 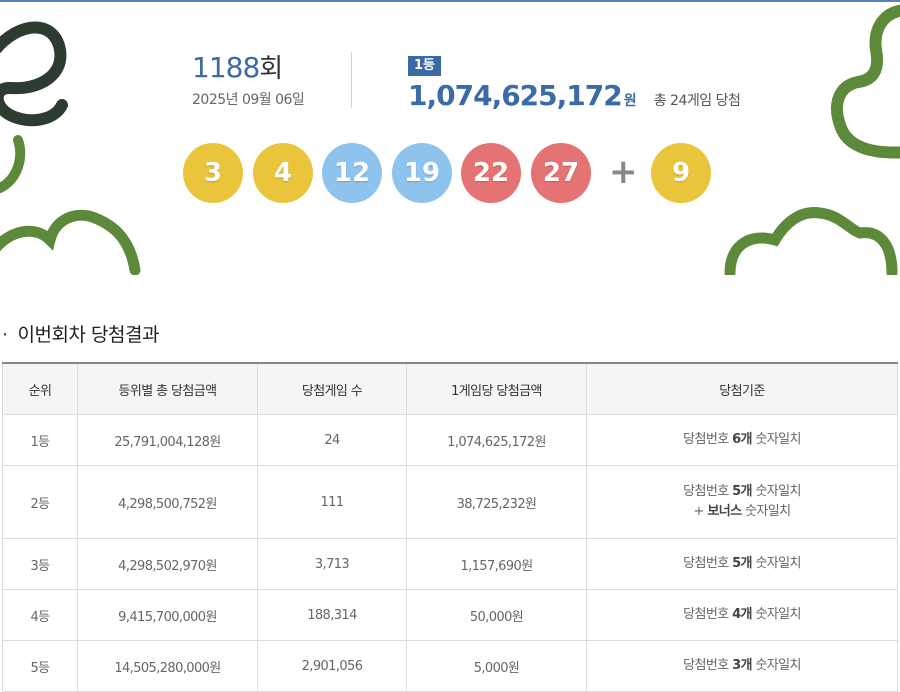 I want to click on header-criteria: 당첨기준, so click(x=742, y=388).